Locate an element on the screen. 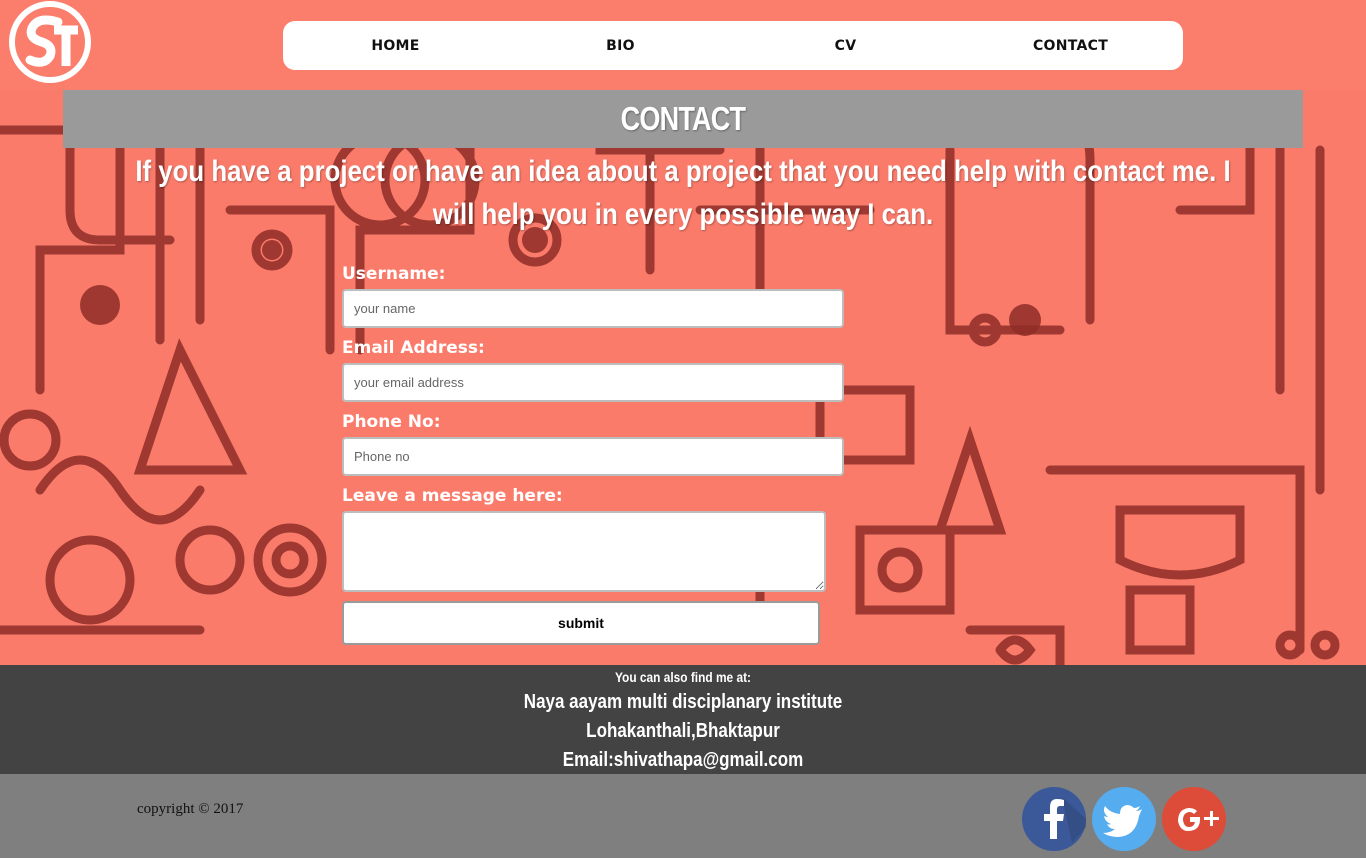 The height and width of the screenshot is (858, 1366). main-nav: HOME BIO CV CONTACT is located at coordinates (733, 45).